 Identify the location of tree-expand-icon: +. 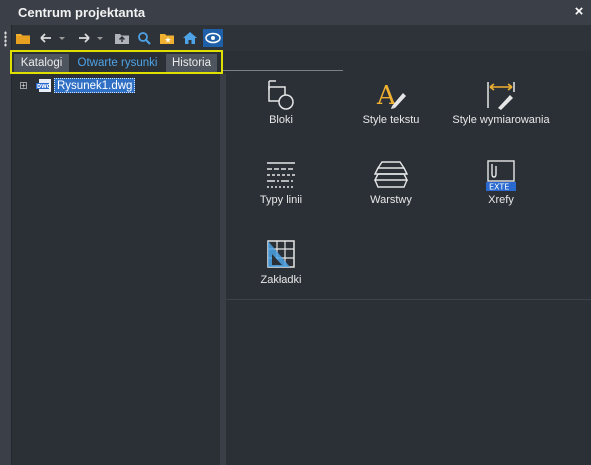
(23, 86).